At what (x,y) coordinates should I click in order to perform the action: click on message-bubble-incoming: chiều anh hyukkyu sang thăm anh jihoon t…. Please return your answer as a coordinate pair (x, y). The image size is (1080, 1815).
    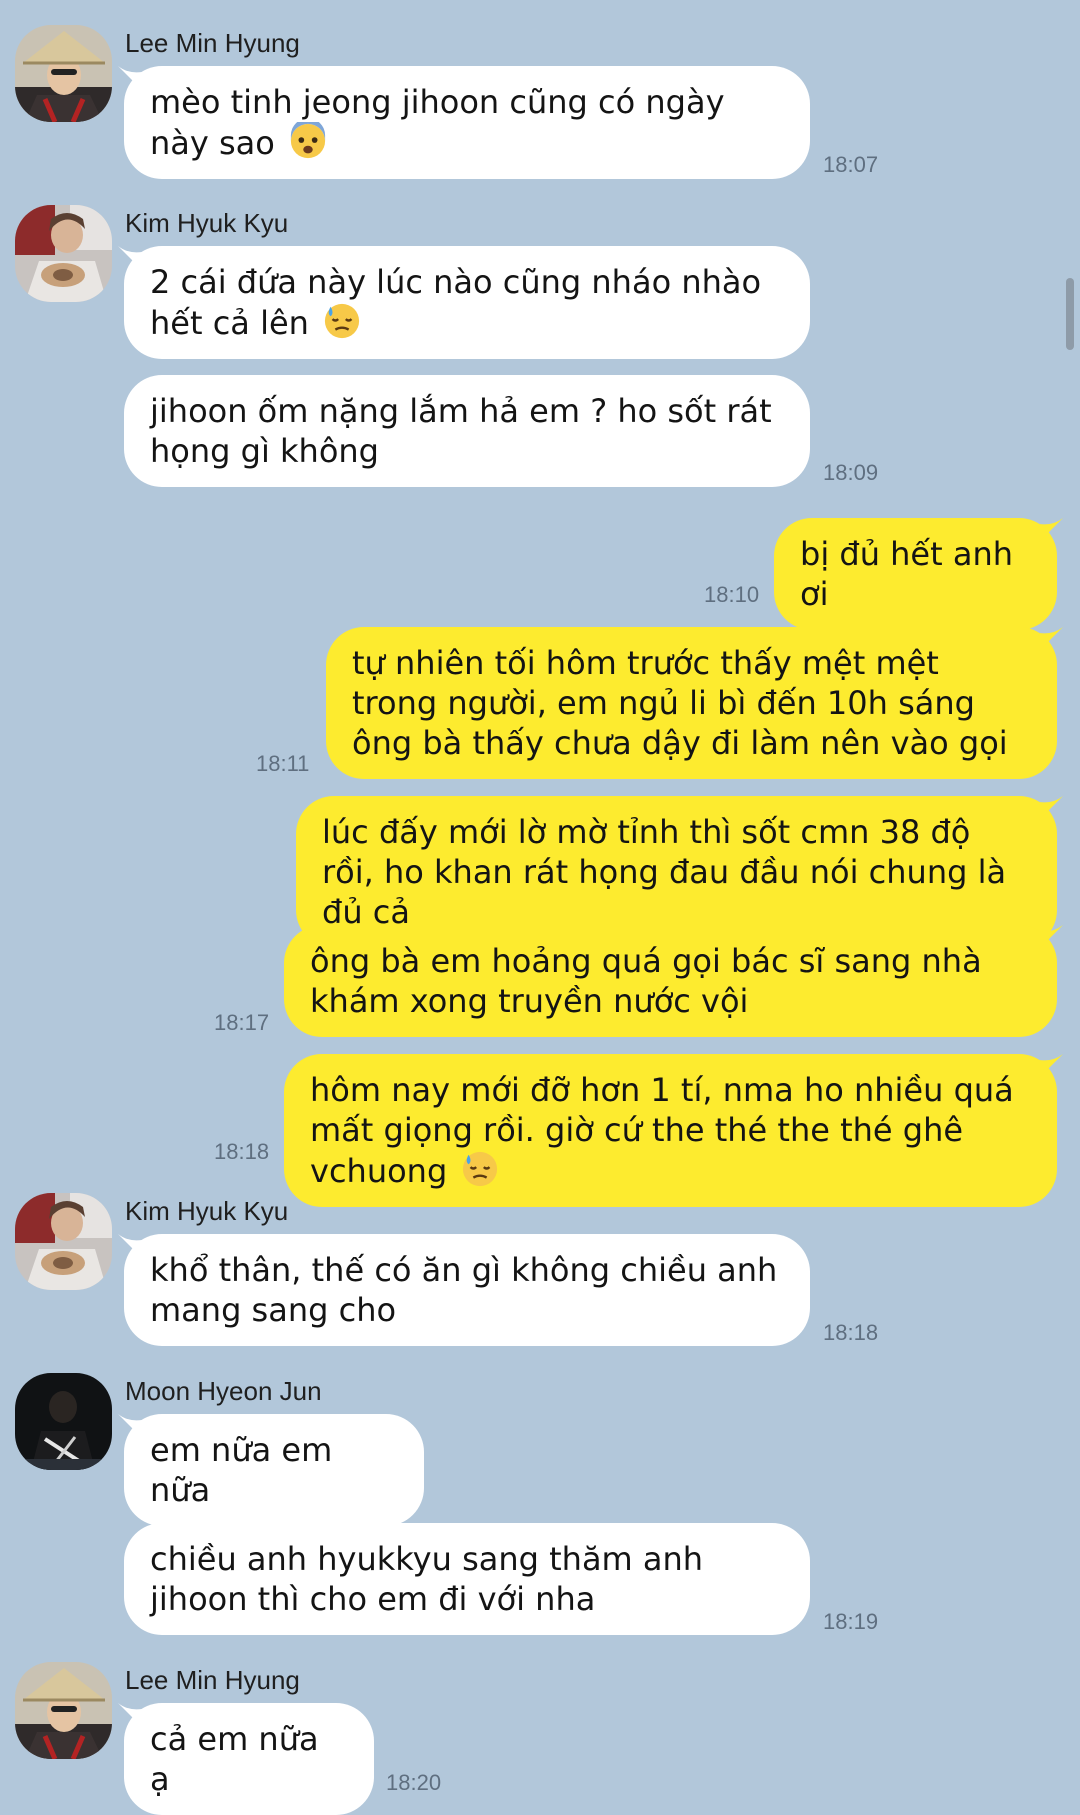
    Looking at the image, I should click on (467, 1579).